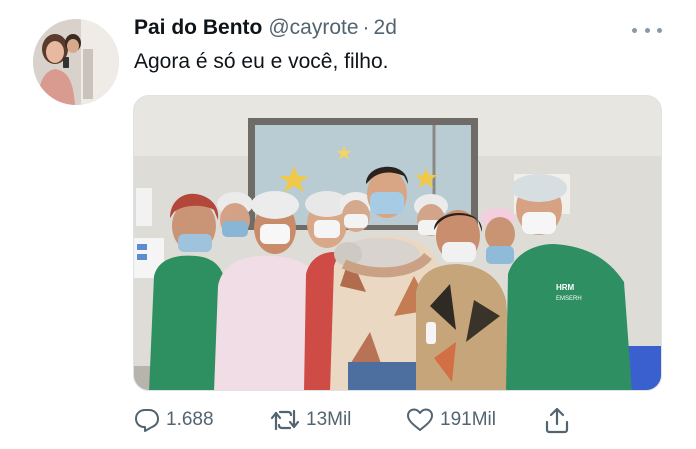 This screenshot has width=696, height=449. What do you see at coordinates (261, 61) in the screenshot?
I see `tweet-text: Agora é só eu e você, filho.` at bounding box center [261, 61].